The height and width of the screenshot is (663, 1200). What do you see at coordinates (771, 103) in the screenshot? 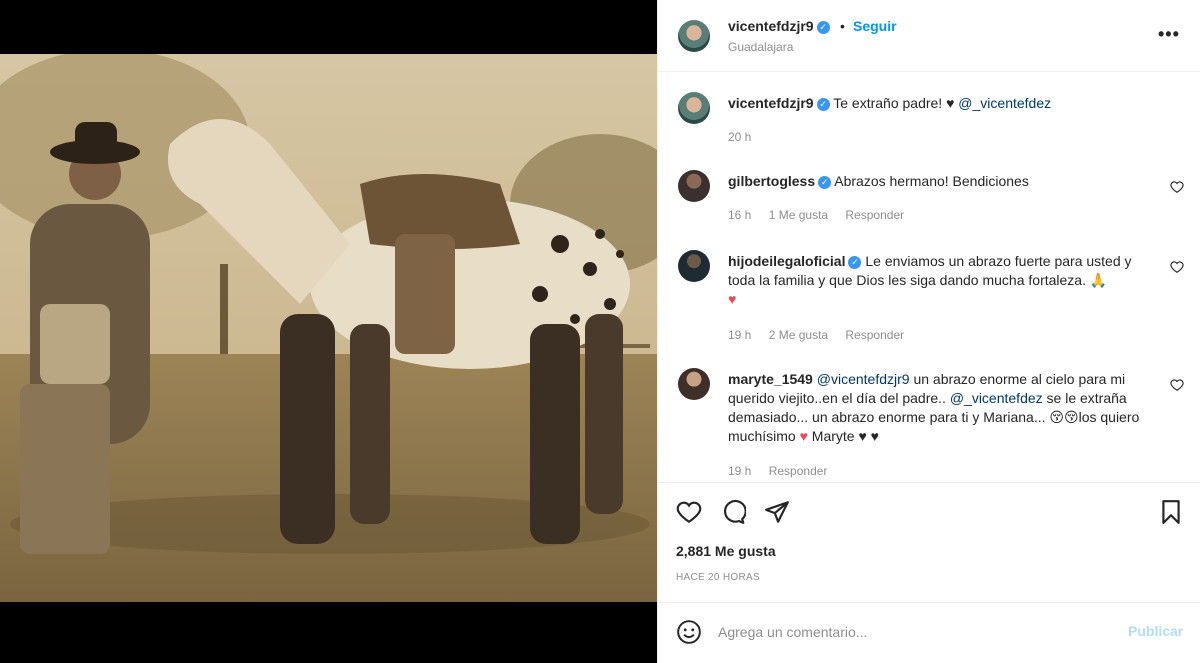
I see `caption-username: vicentefdzjr9` at bounding box center [771, 103].